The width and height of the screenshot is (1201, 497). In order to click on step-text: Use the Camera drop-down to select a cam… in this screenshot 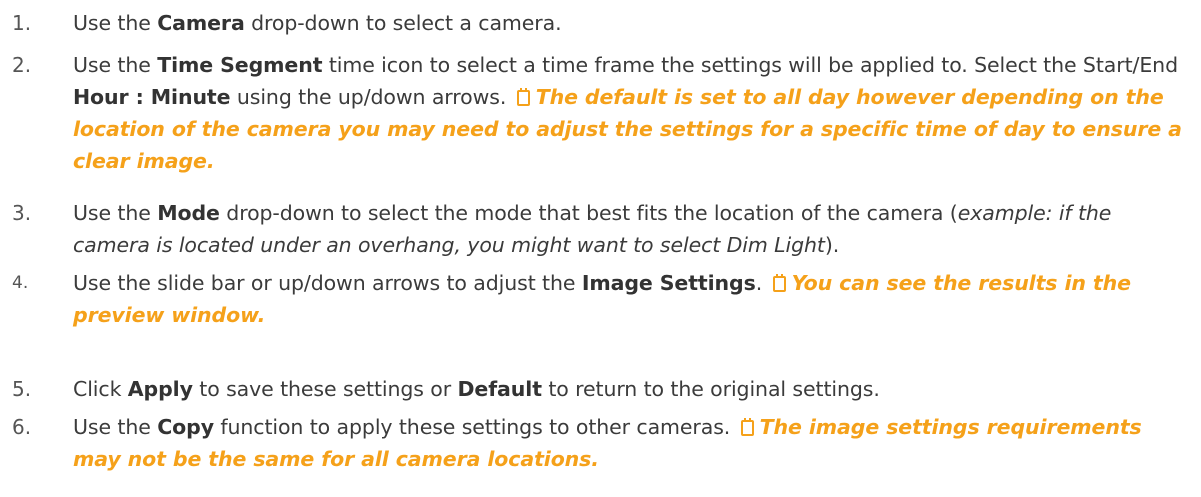, I will do `click(317, 23)`.